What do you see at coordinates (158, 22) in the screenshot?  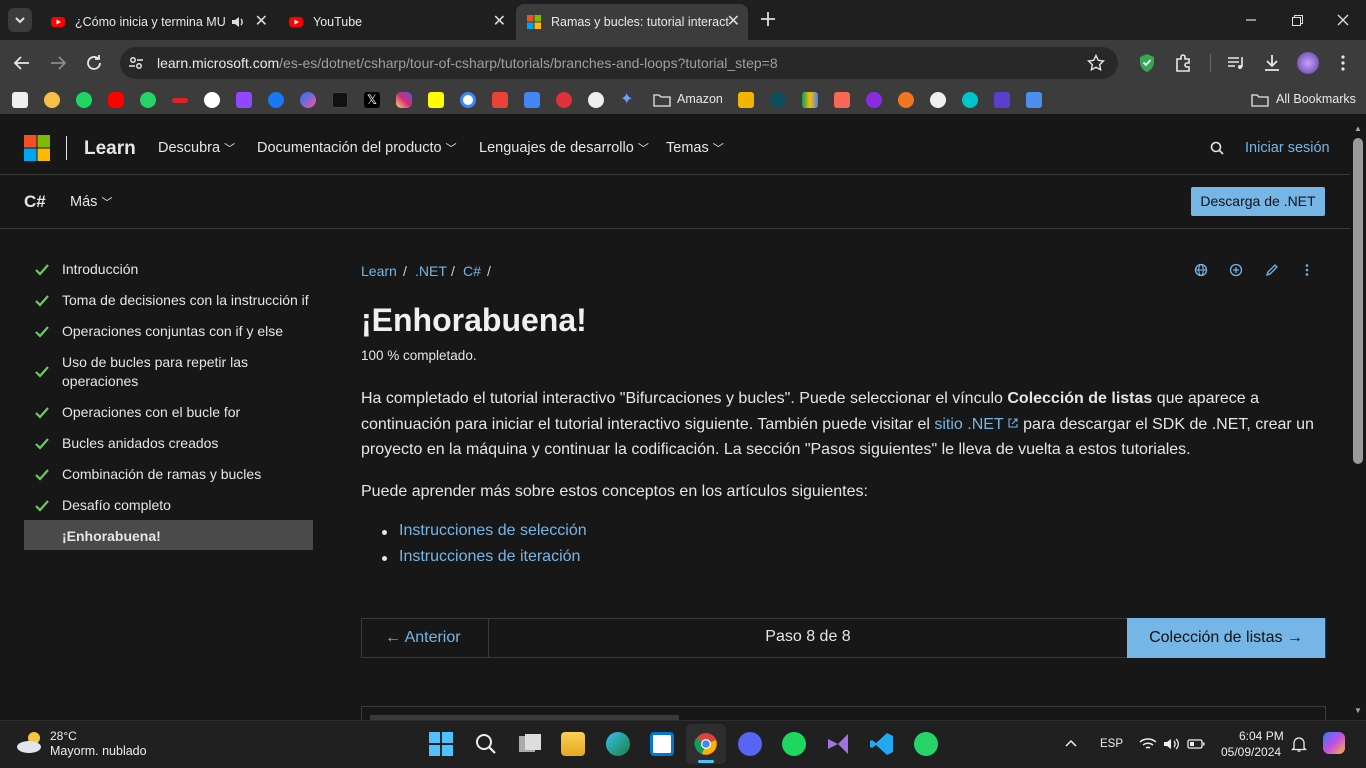 I see `tab-music: ¿Cómo inicia y termina MU ✕` at bounding box center [158, 22].